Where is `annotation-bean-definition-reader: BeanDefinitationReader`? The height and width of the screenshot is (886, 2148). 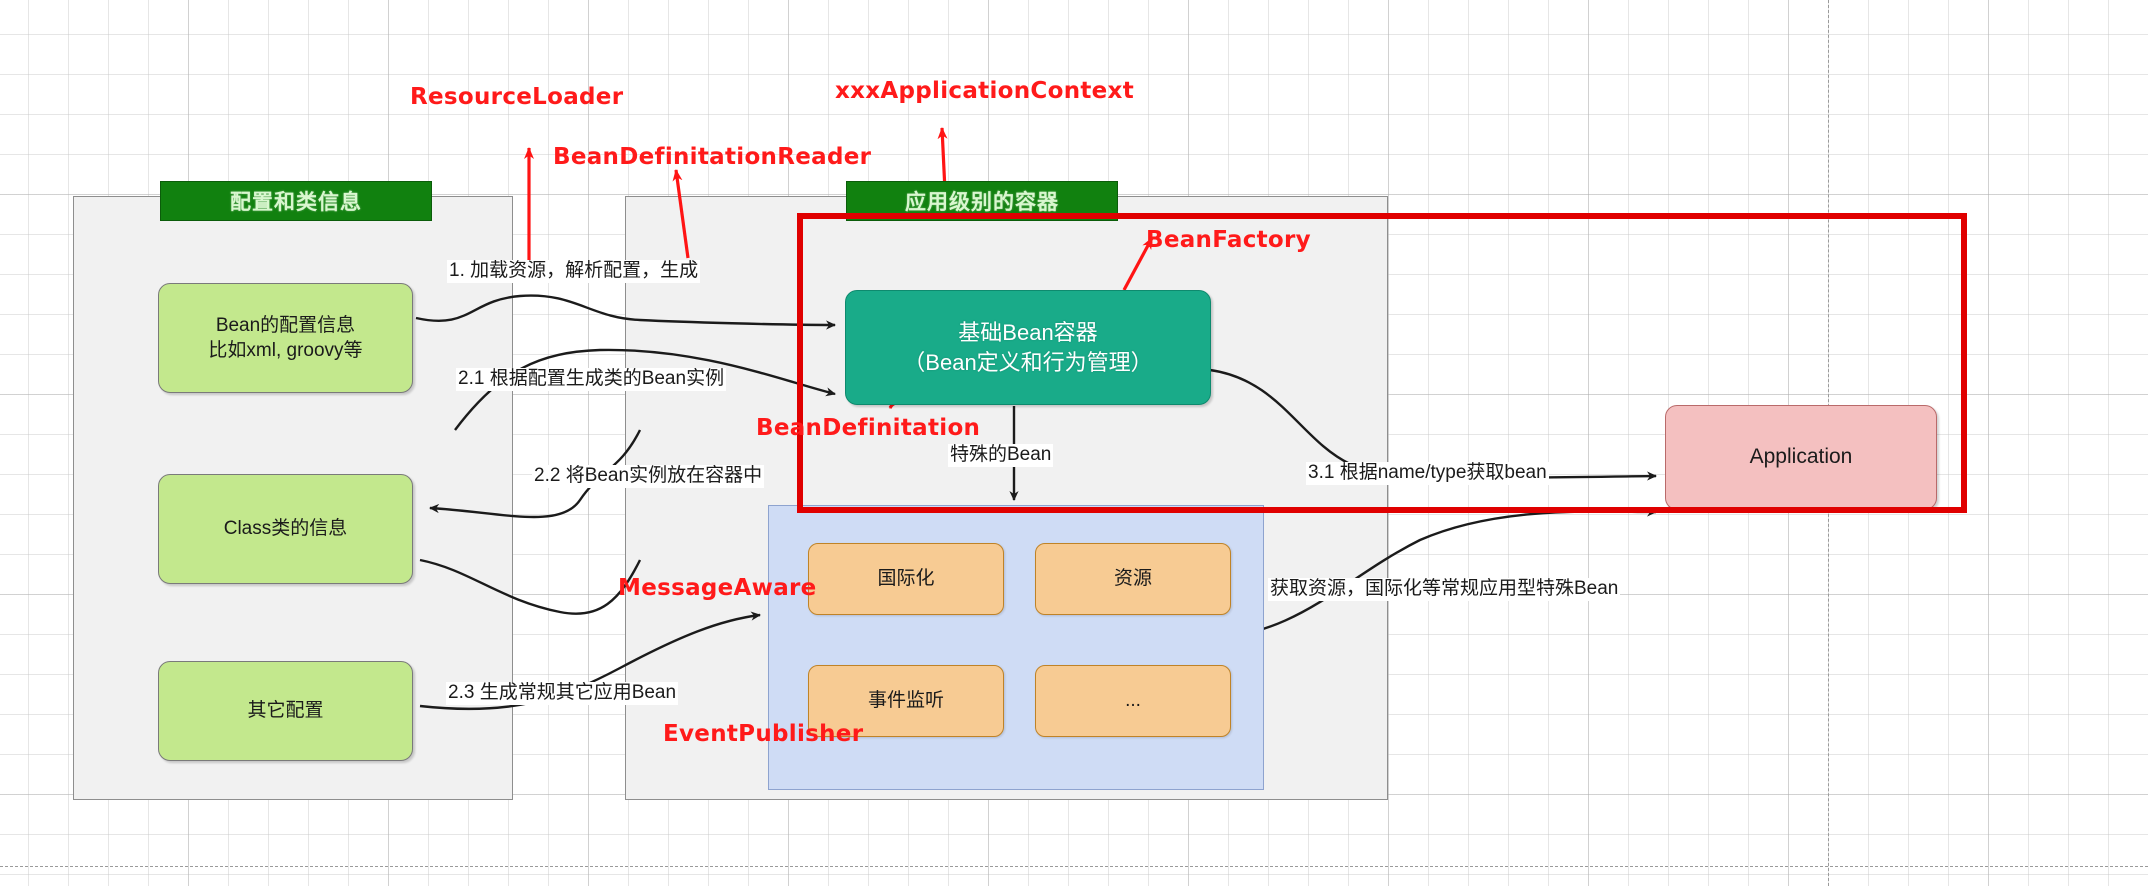
annotation-bean-definition-reader: BeanDefinitationReader is located at coordinates (712, 157).